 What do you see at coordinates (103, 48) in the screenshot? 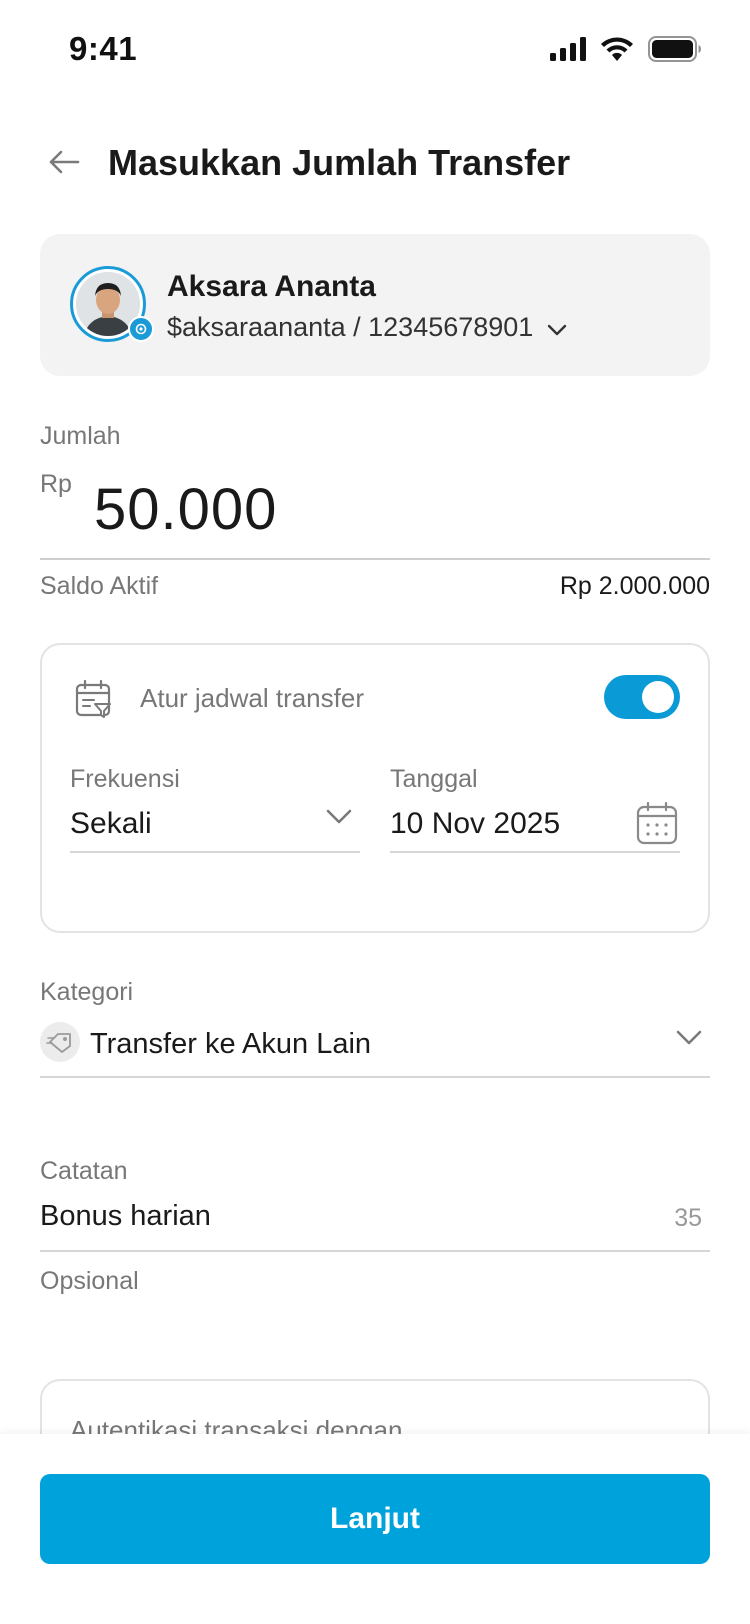
I see `status-time: 9:41` at bounding box center [103, 48].